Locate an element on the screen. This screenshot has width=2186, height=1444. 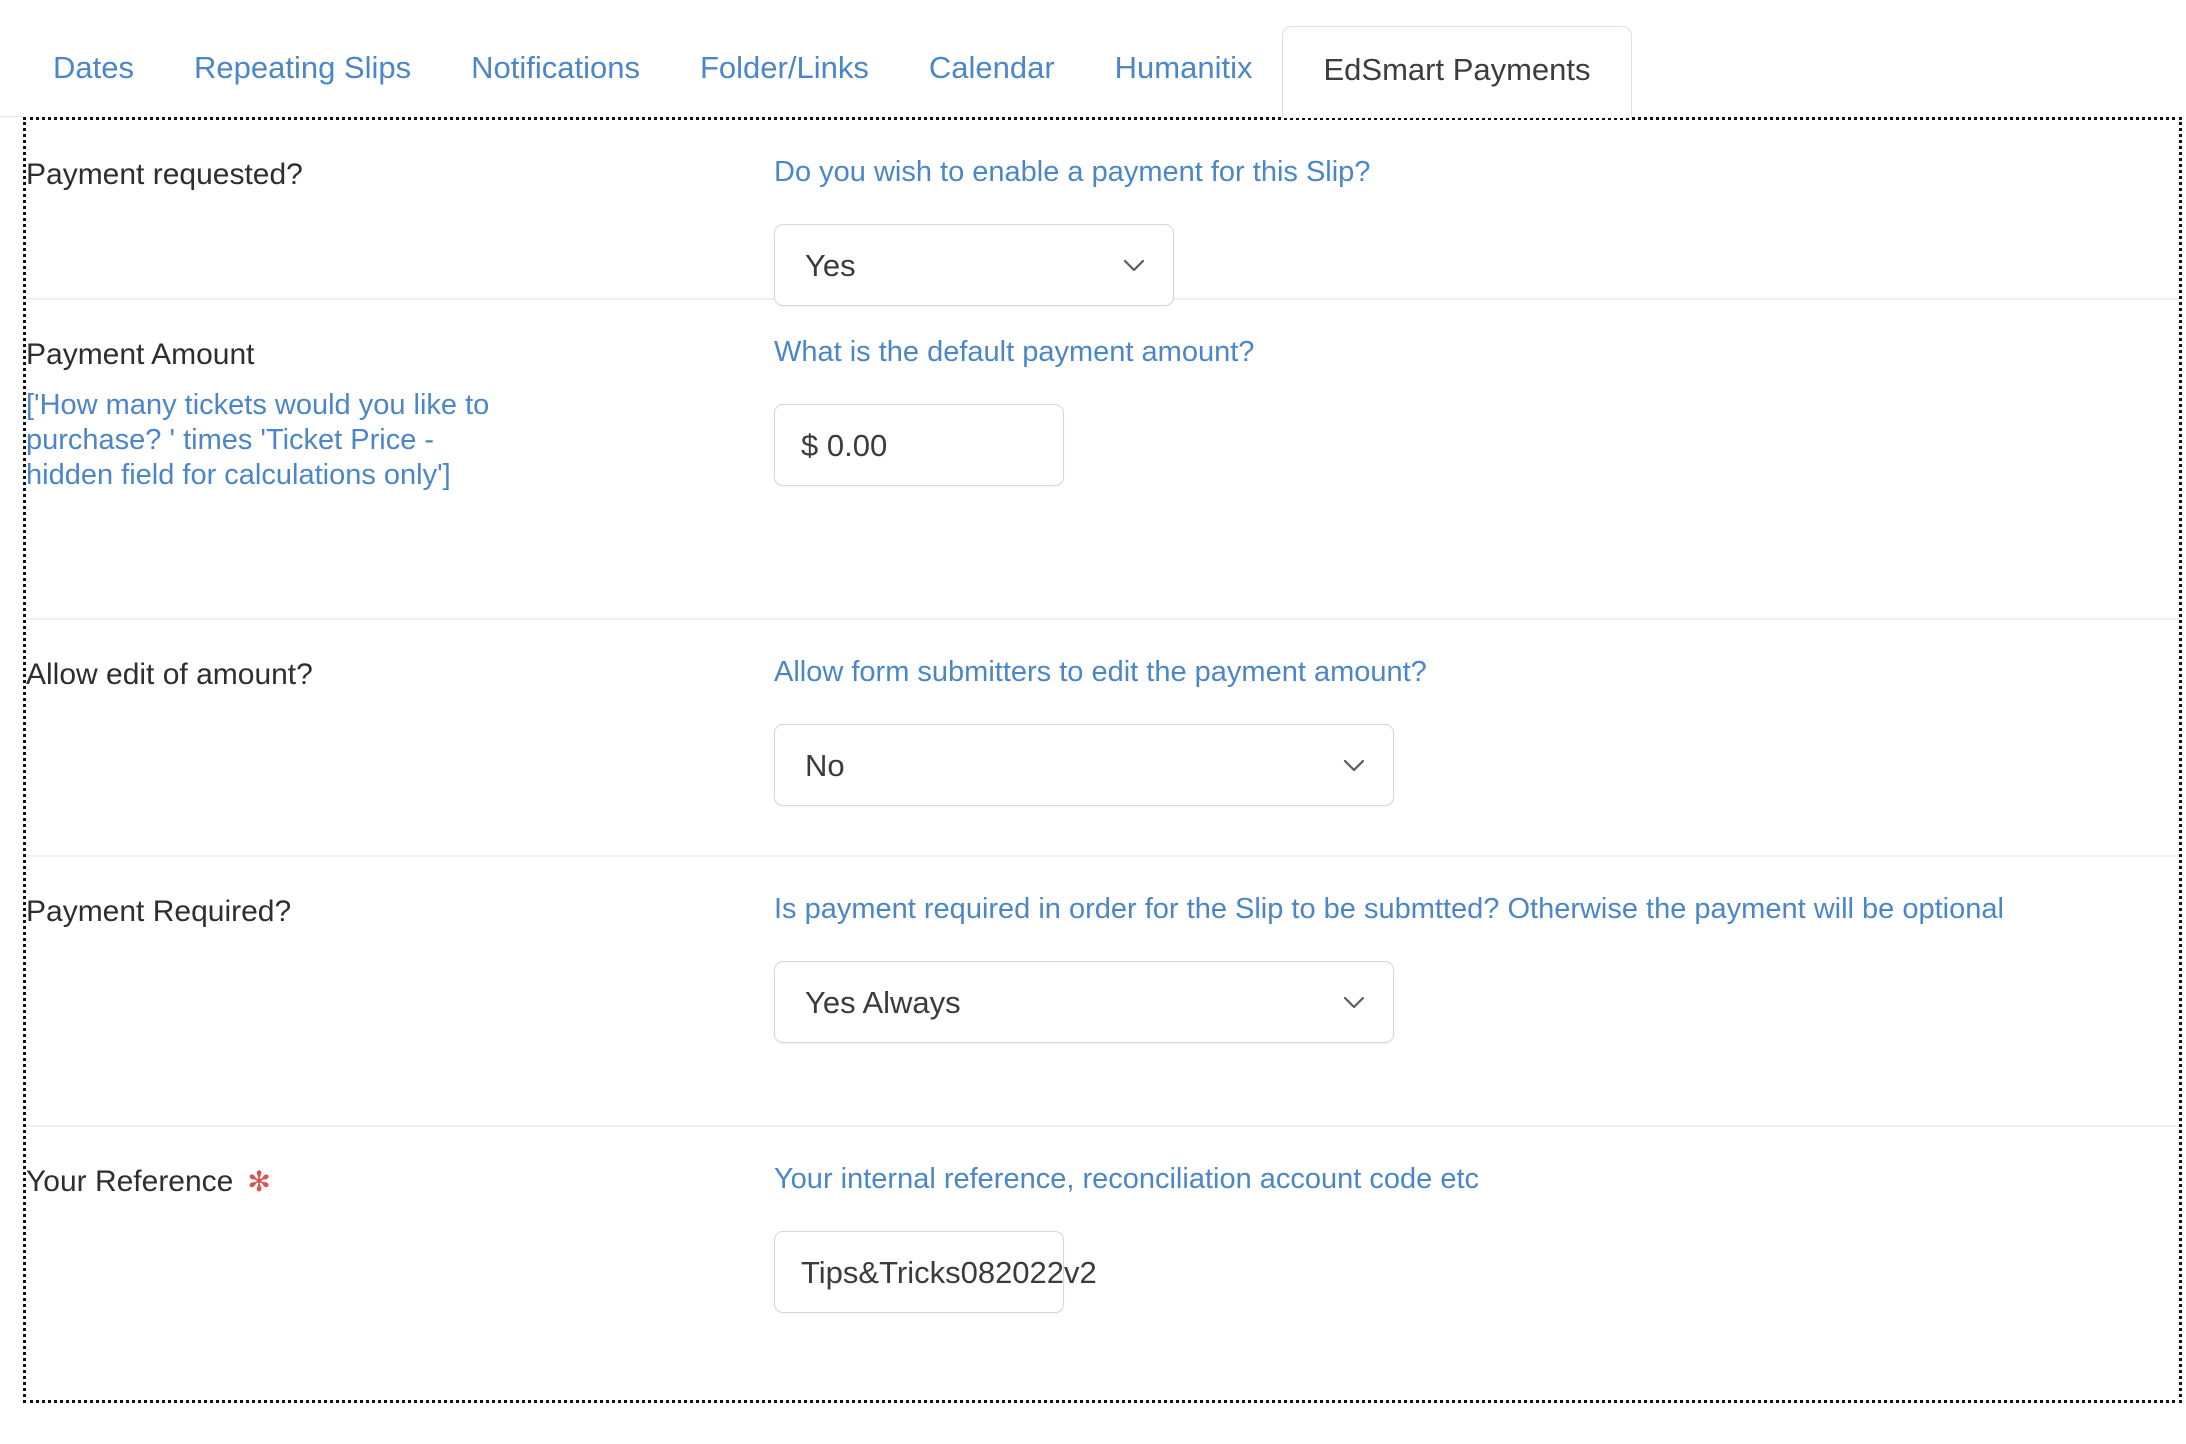
control-wrap-payment-amount: $ 0.00 is located at coordinates (1476, 445).